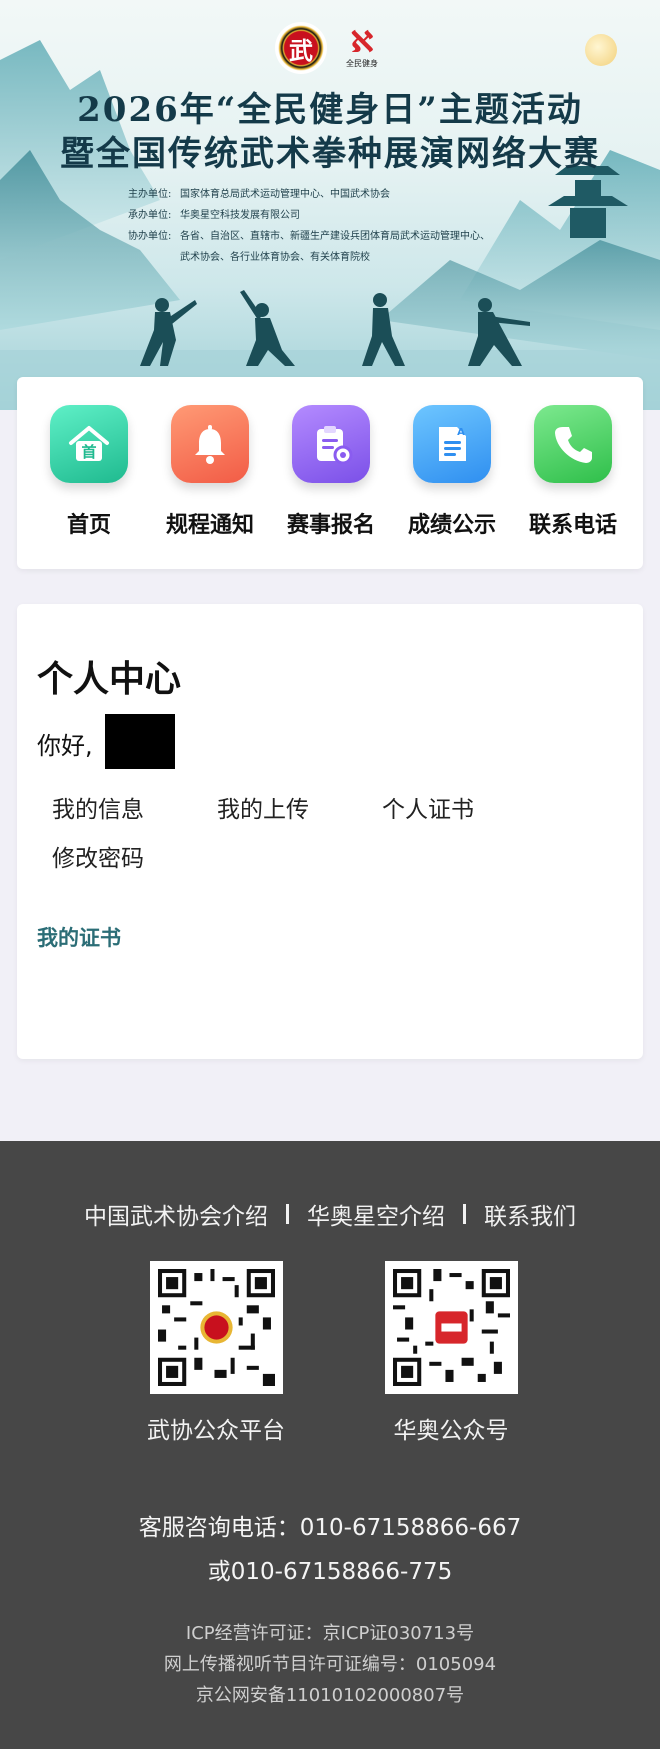 The image size is (660, 1749). Describe the element at coordinates (329, 48) in the screenshot. I see `organizer-logos: 武 ℵ 全民健身` at that location.